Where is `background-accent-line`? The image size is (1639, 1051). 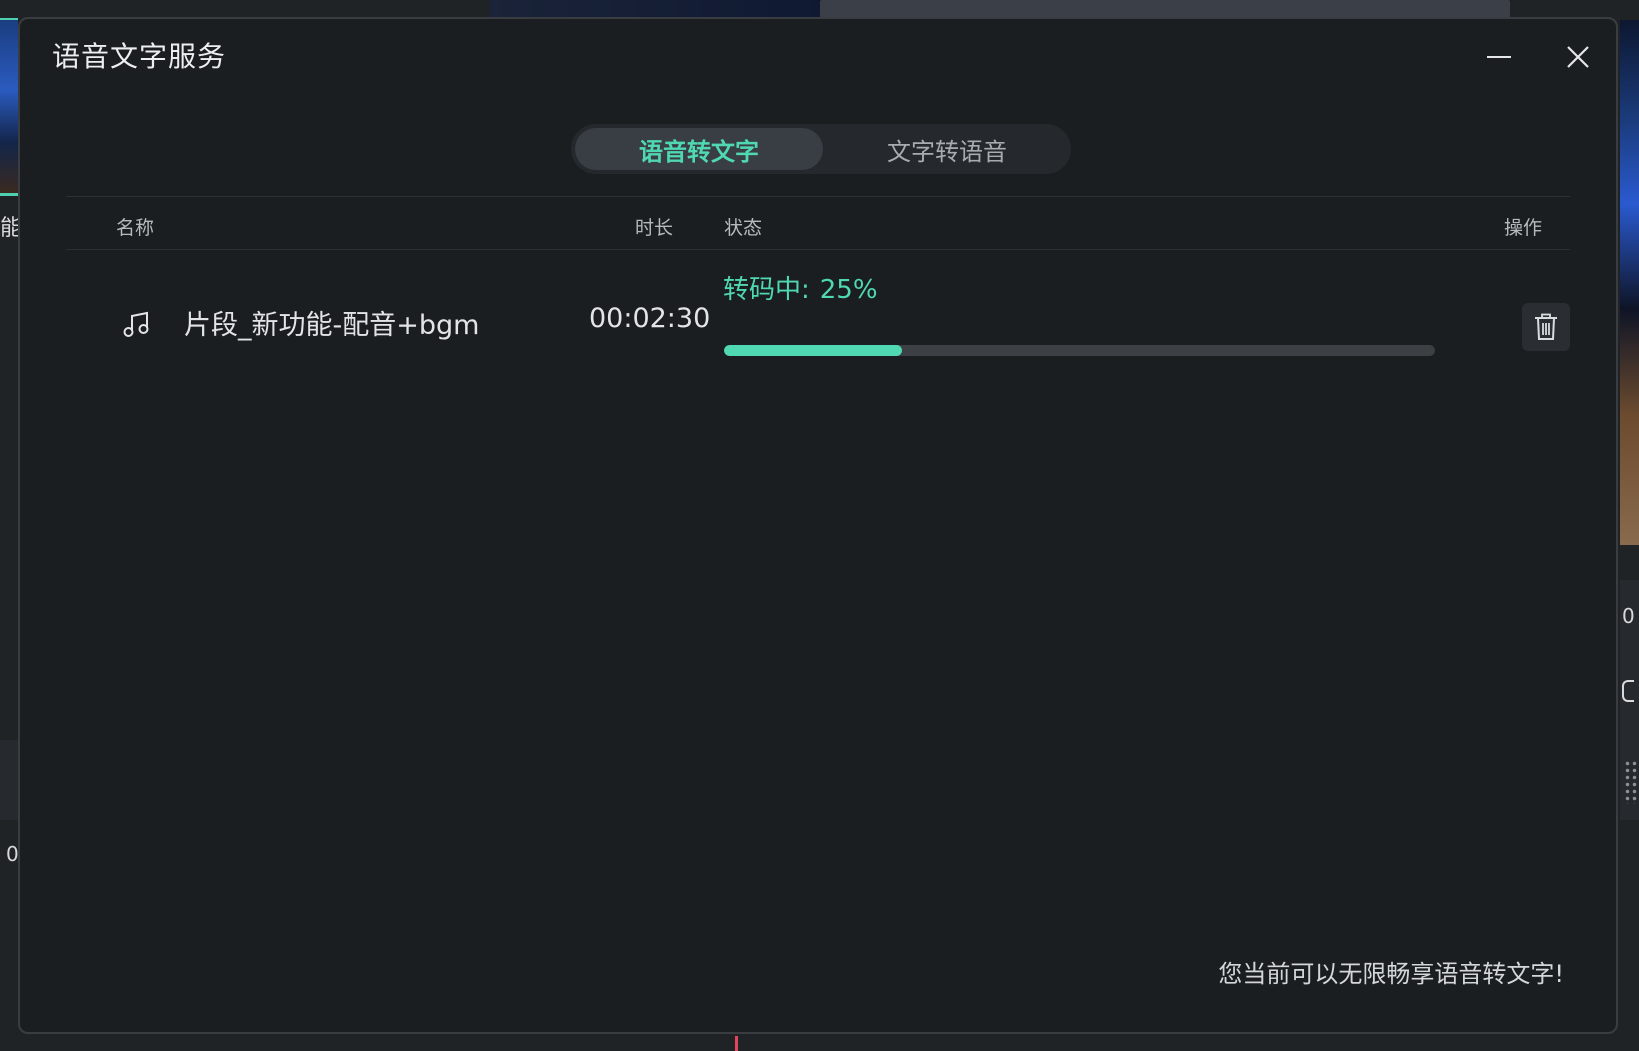 background-accent-line is located at coordinates (9, 194).